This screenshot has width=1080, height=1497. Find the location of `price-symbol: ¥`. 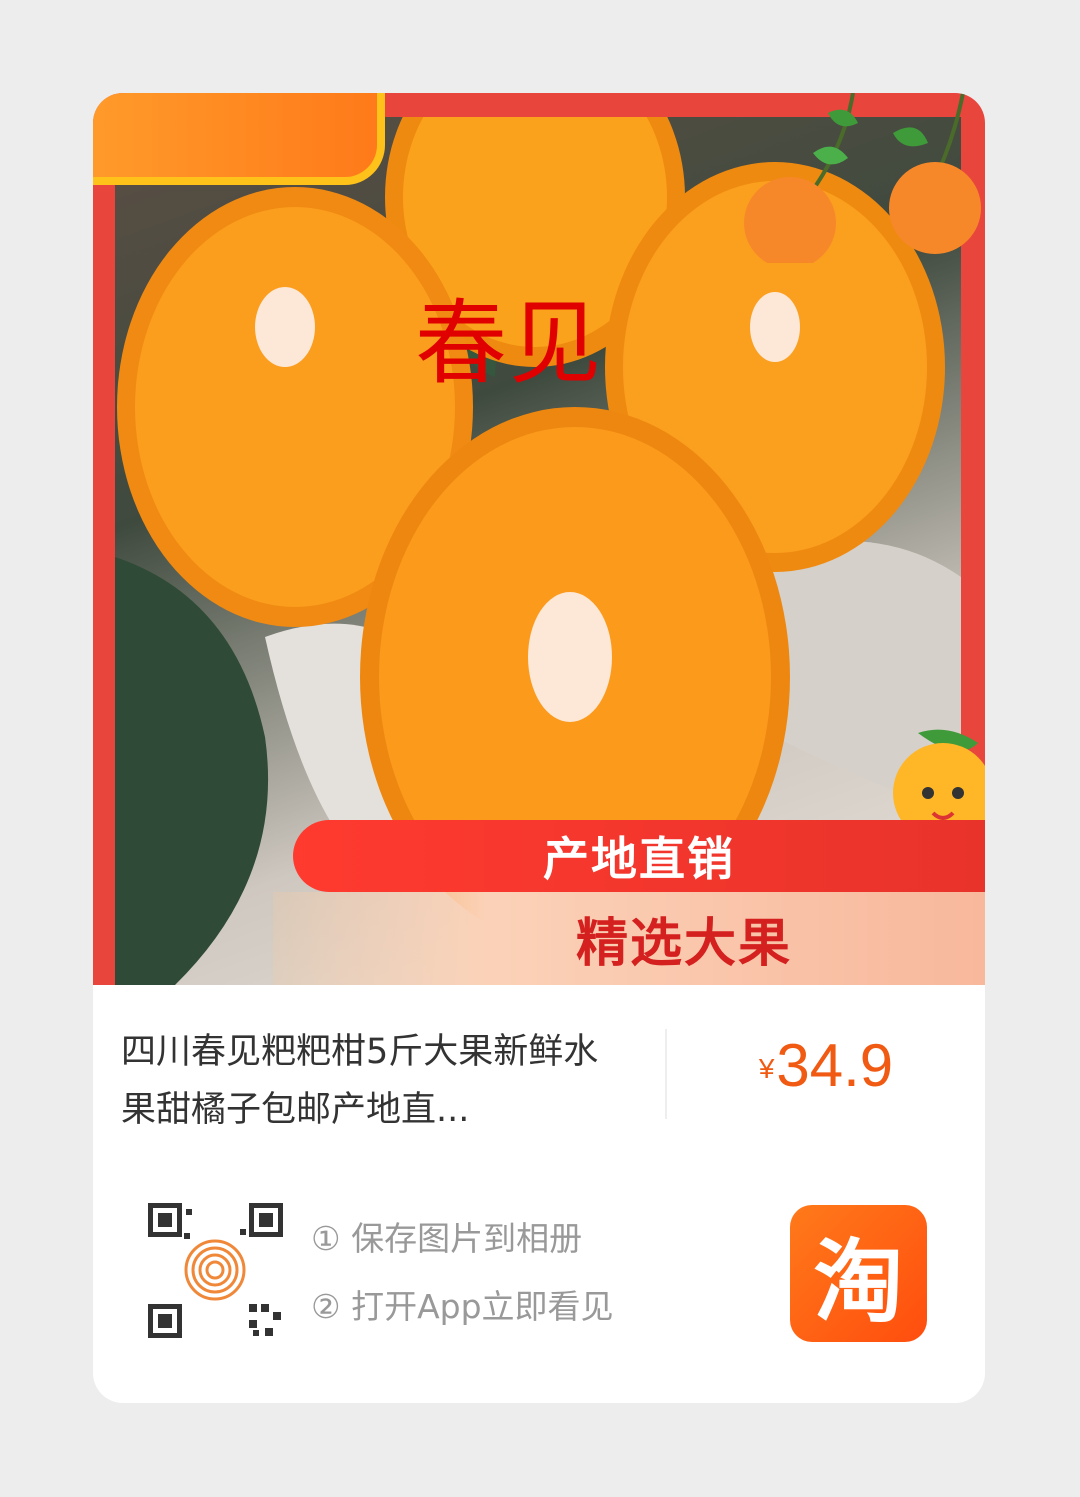

price-symbol: ¥ is located at coordinates (766, 1068).